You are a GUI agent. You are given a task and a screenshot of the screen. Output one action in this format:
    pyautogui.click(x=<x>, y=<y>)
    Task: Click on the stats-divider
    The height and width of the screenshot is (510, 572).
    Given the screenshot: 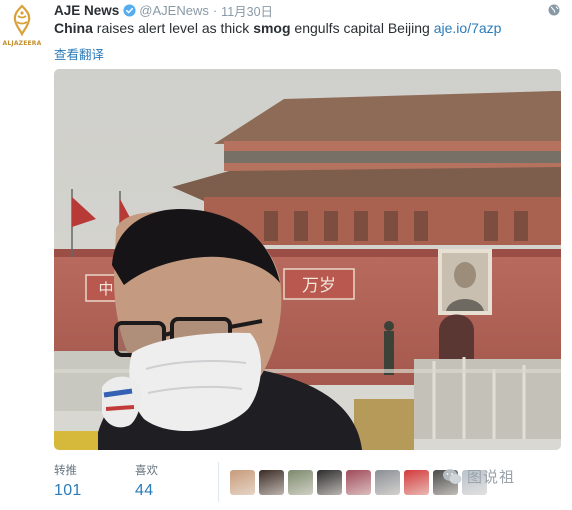 What is the action you would take?
    pyautogui.click(x=218, y=482)
    